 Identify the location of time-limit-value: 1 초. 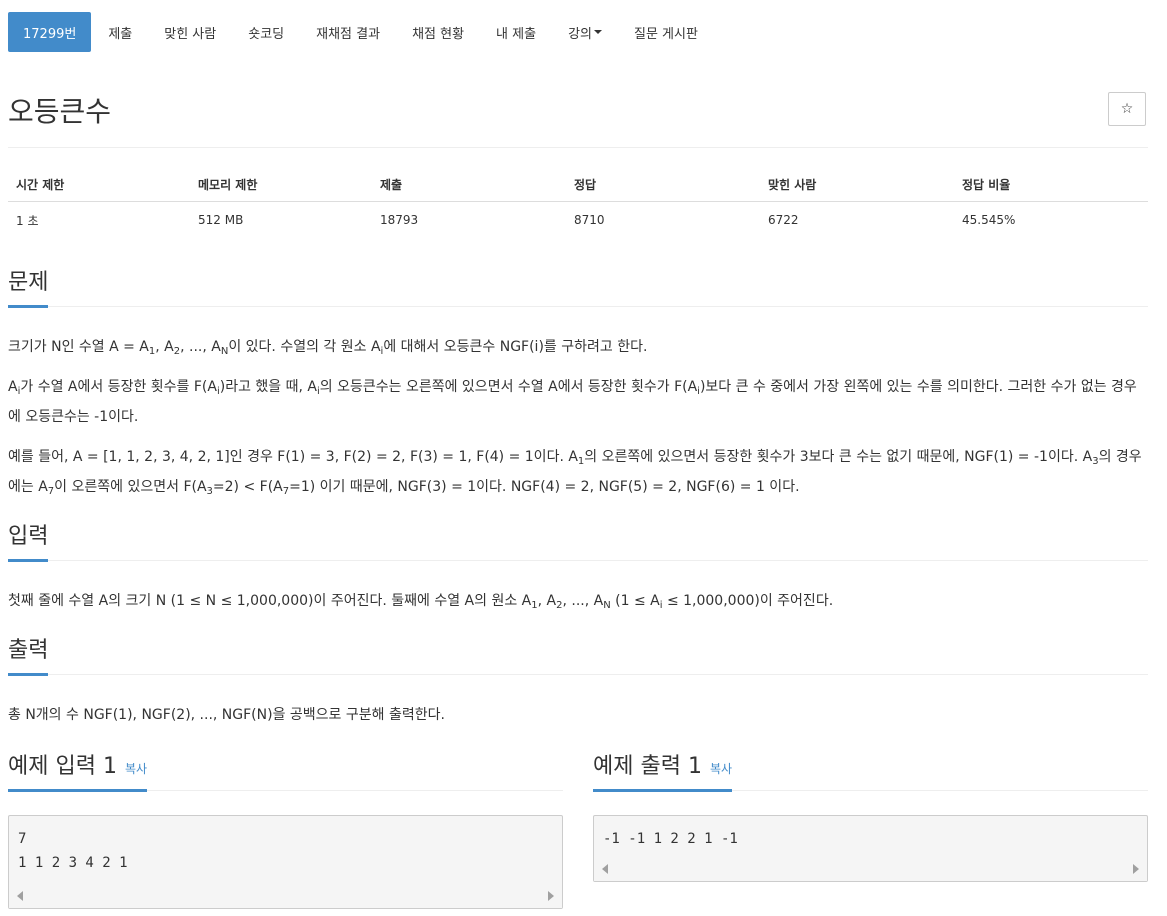
(27, 220).